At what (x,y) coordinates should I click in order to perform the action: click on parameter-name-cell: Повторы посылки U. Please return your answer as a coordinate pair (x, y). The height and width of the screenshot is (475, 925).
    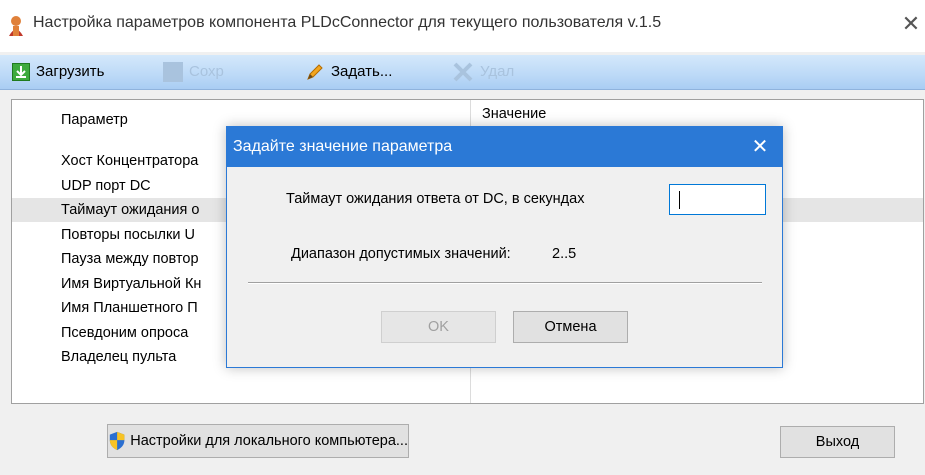
    Looking at the image, I should click on (128, 234).